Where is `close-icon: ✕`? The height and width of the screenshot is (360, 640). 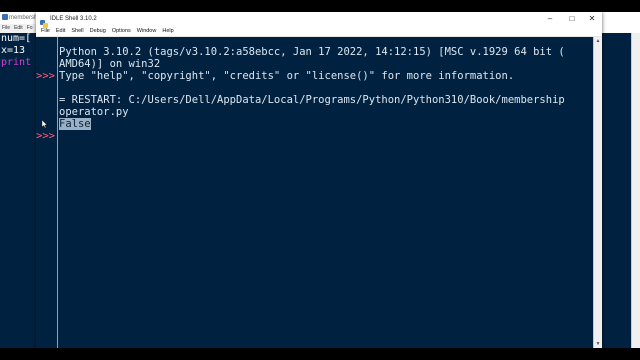 close-icon: ✕ is located at coordinates (592, 19).